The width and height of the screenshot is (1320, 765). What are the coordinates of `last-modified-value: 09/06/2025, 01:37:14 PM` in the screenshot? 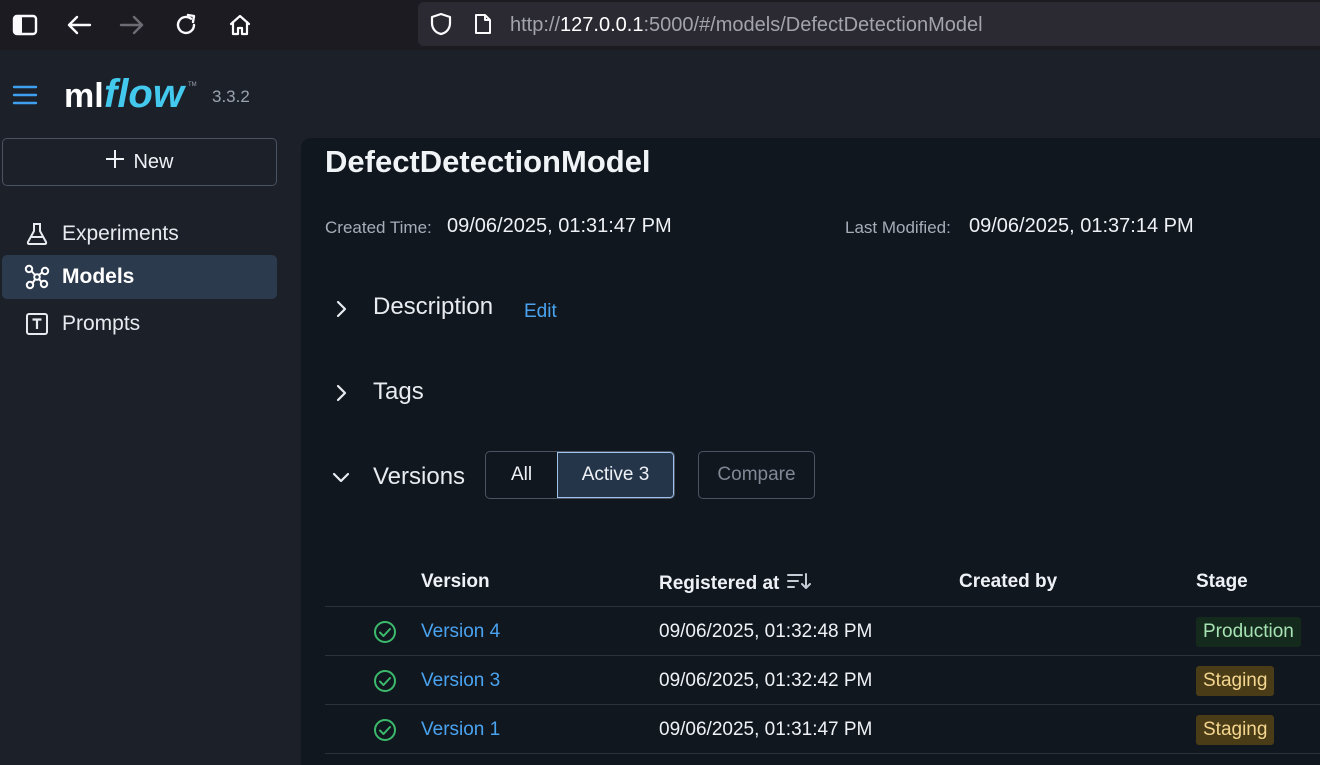 It's located at (1081, 226).